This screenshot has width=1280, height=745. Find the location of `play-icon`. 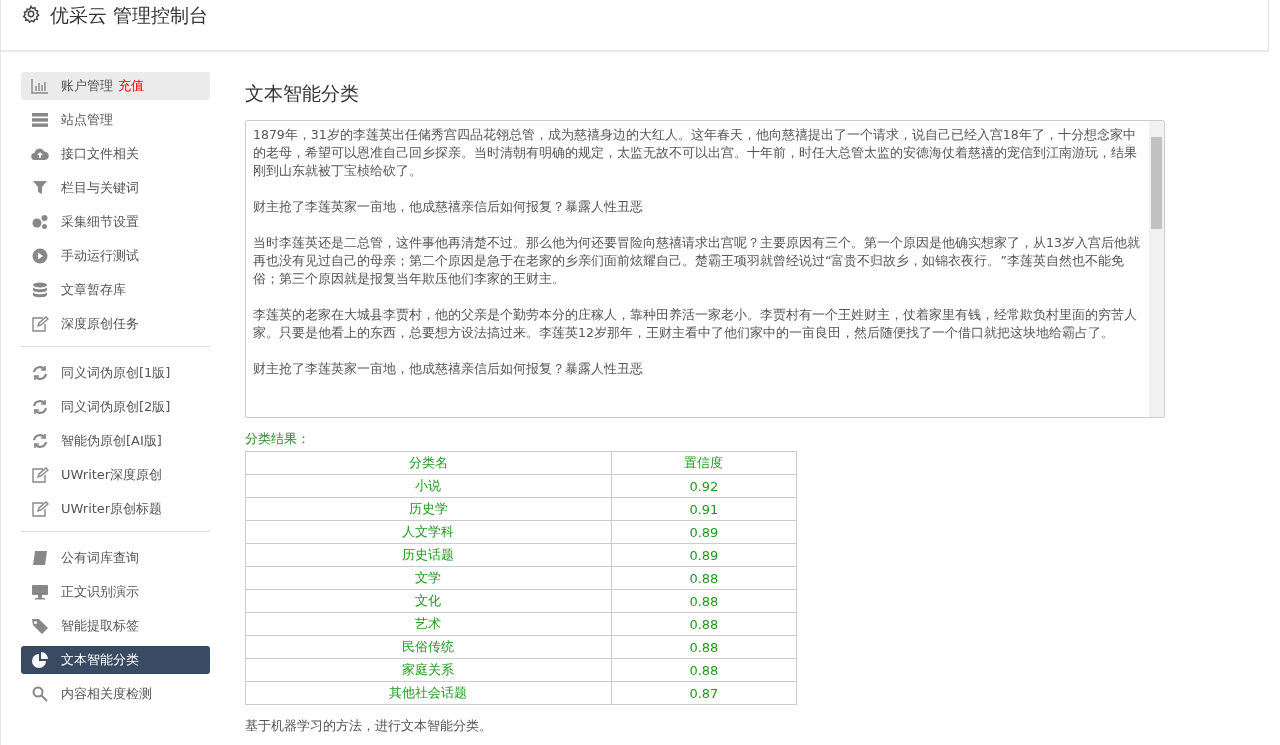

play-icon is located at coordinates (40, 256).